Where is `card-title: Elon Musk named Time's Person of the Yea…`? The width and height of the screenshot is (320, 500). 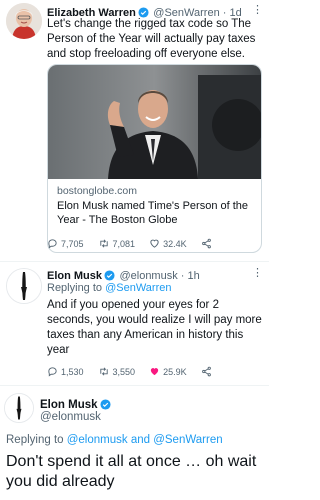
card-title: Elon Musk named Time's Person of the Yea… is located at coordinates (153, 213).